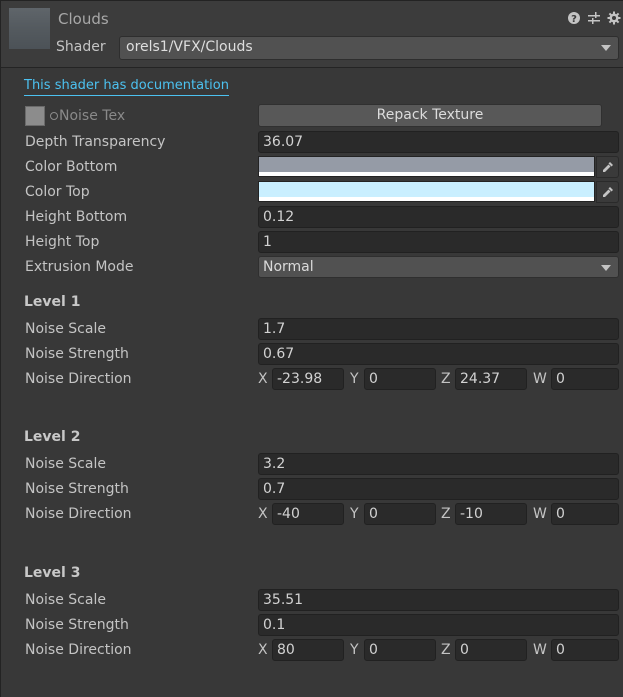  I want to click on height-top-row: Height Top 1, so click(311, 242).